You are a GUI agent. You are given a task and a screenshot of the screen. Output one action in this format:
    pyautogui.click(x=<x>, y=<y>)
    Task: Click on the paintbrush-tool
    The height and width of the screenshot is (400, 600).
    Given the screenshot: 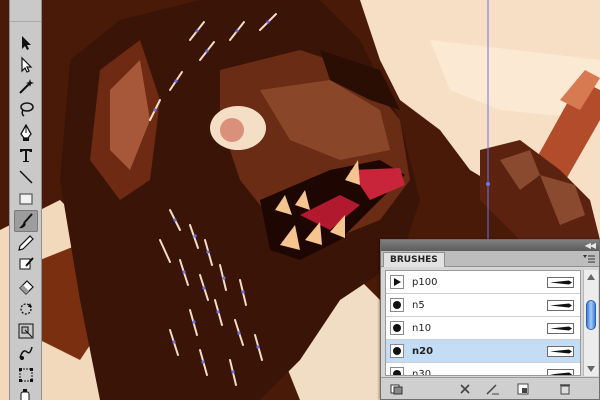 What is the action you would take?
    pyautogui.click(x=26, y=221)
    